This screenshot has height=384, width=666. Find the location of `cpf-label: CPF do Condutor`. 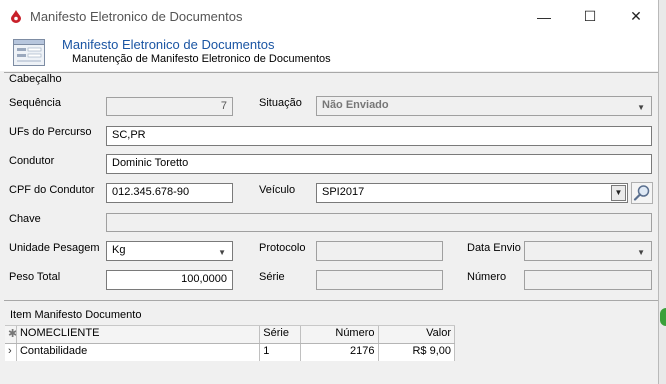

cpf-label: CPF do Condutor is located at coordinates (52, 190).